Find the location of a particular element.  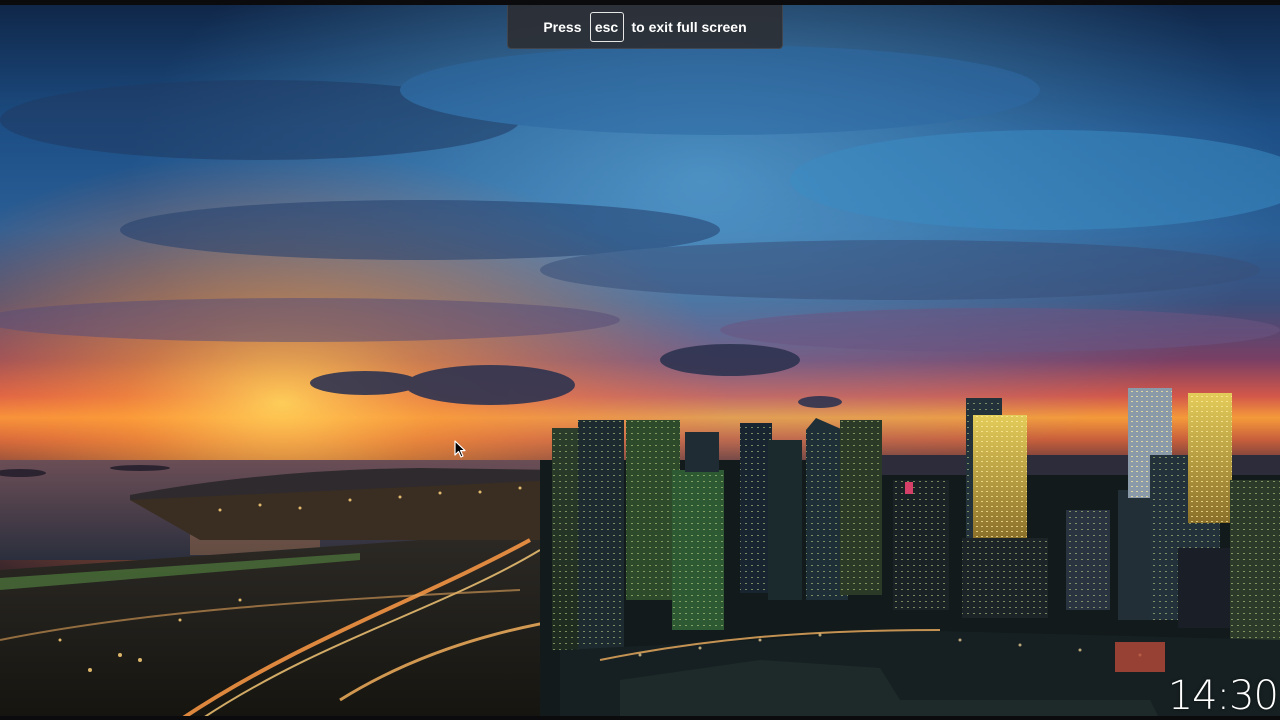

arrow-cursor-icon is located at coordinates (460, 449).